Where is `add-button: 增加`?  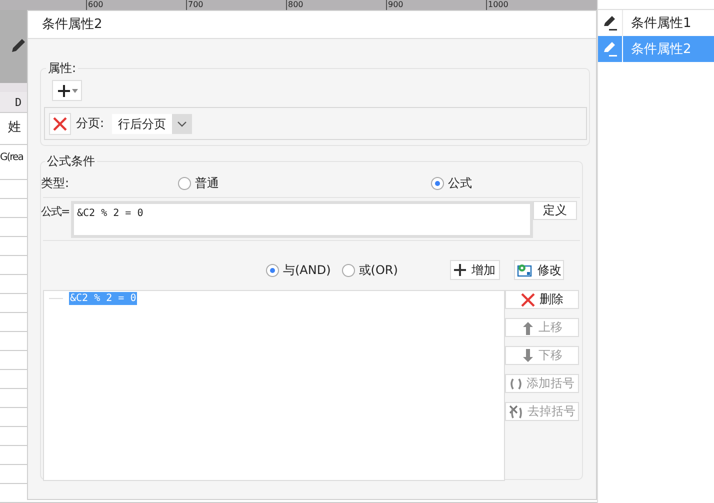 add-button: 增加 is located at coordinates (475, 270).